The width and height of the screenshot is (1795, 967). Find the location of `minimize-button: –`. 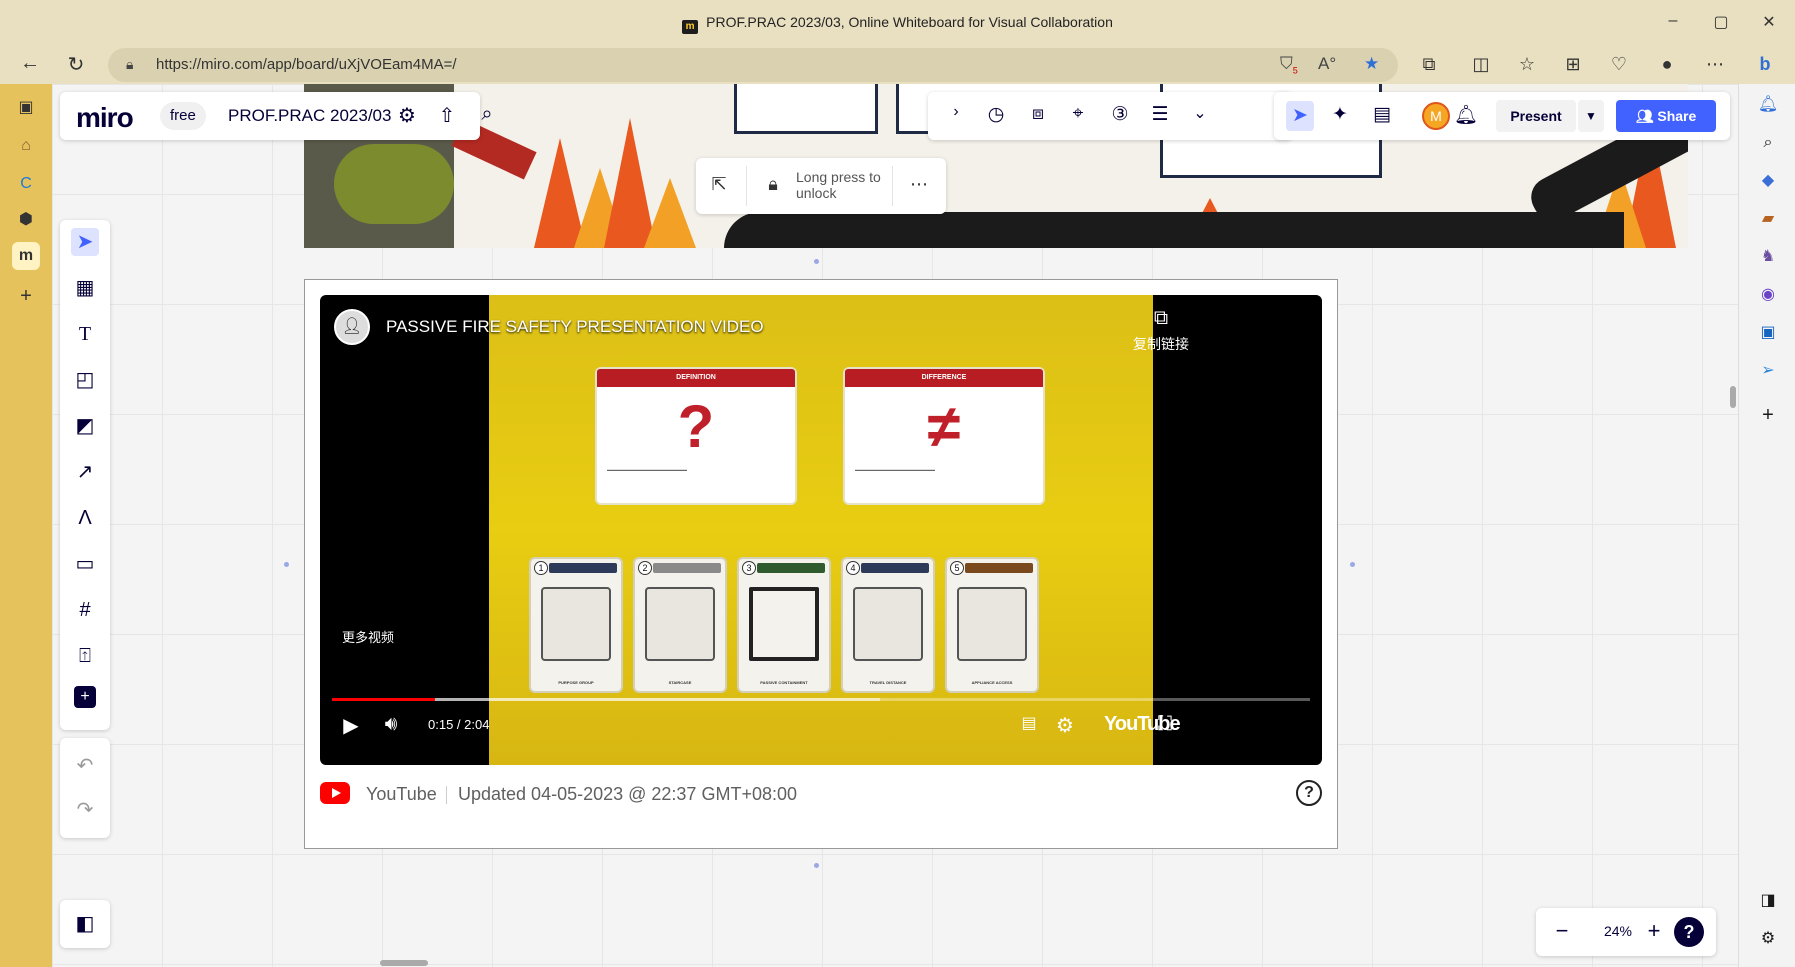

minimize-button: – is located at coordinates (1673, 21).